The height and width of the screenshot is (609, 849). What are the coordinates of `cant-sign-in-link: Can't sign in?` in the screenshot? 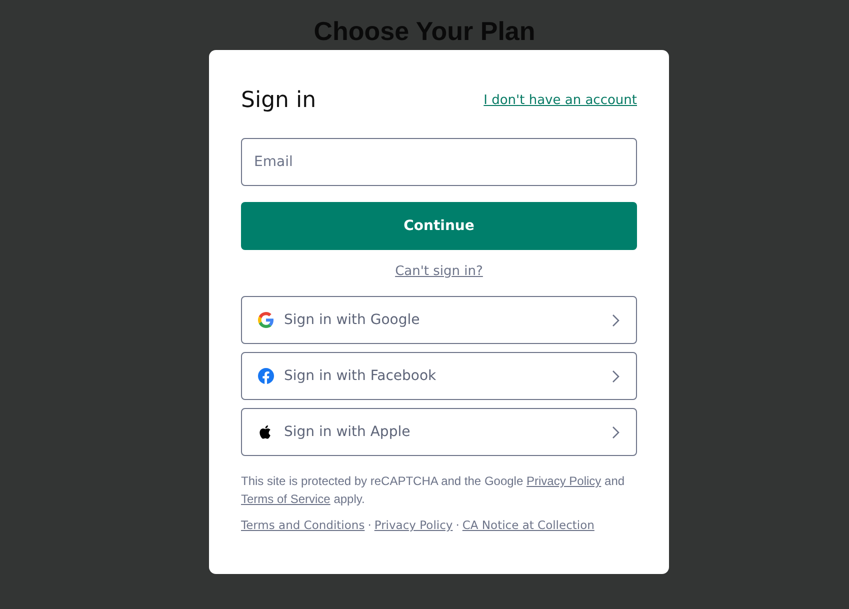 It's located at (439, 273).